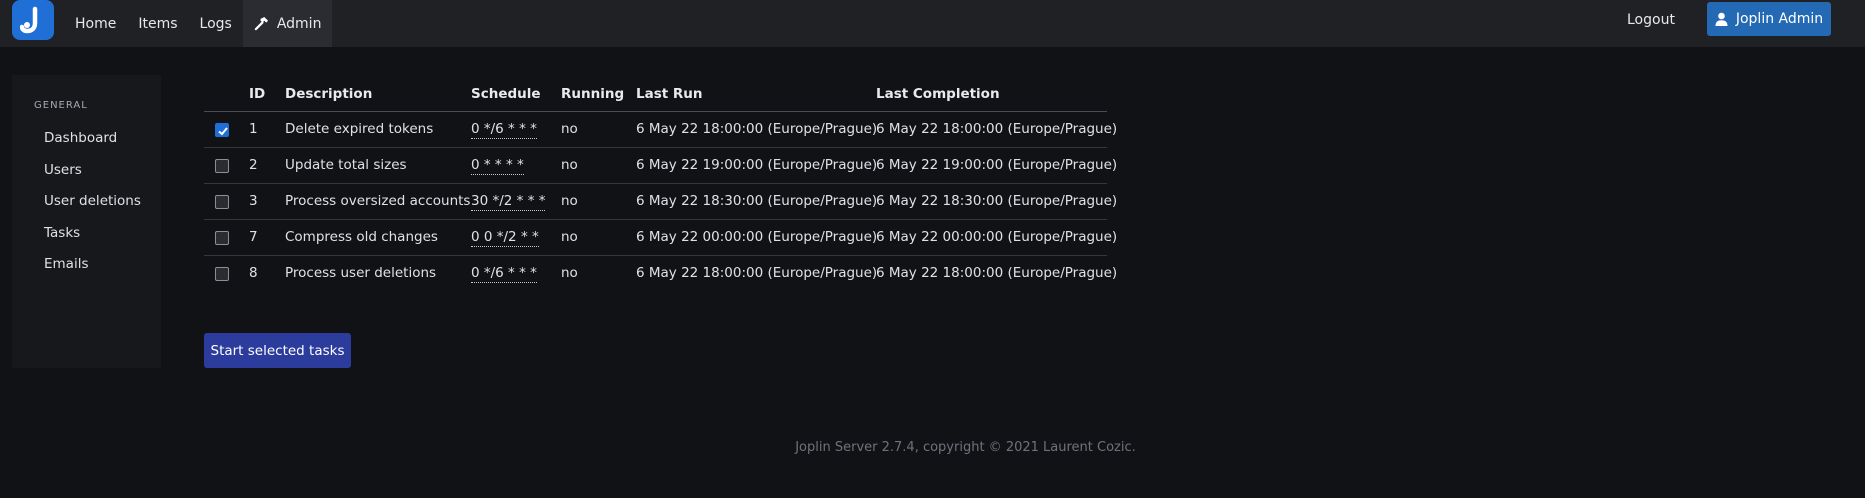  I want to click on user-profile-label: Joplin Admin, so click(1779, 19).